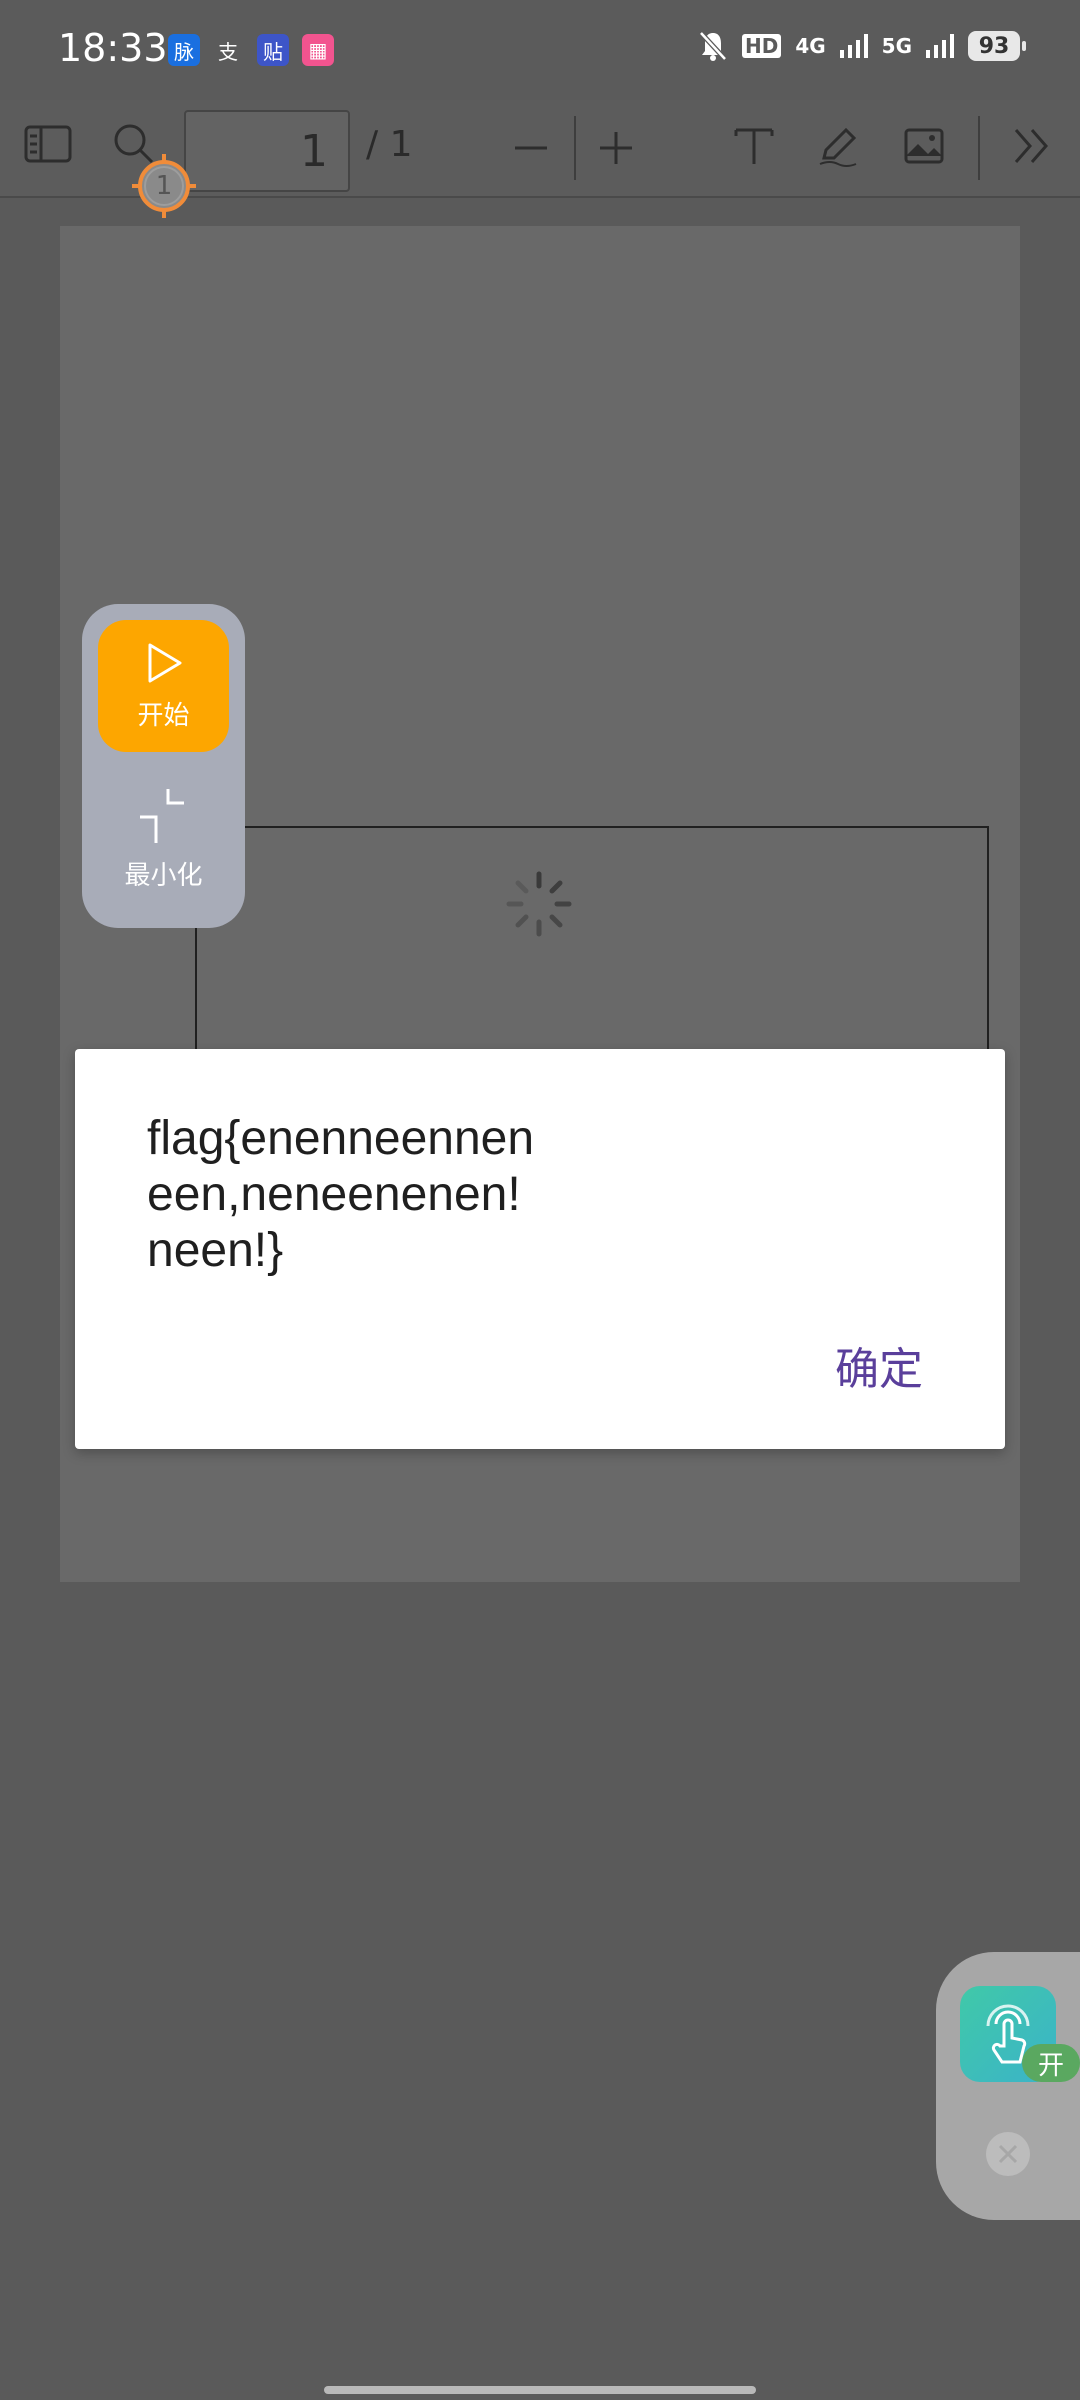  Describe the element at coordinates (113, 48) in the screenshot. I see `status-time: 18:33` at that location.